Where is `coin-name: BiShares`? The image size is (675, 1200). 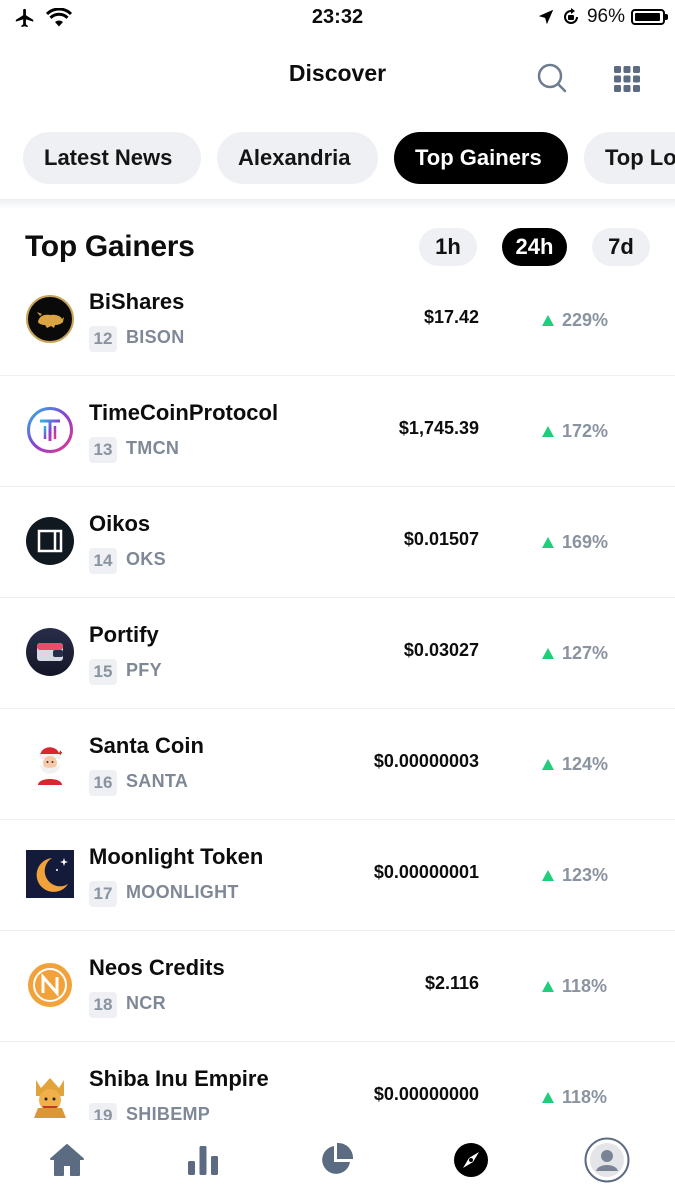 coin-name: BiShares is located at coordinates (137, 301).